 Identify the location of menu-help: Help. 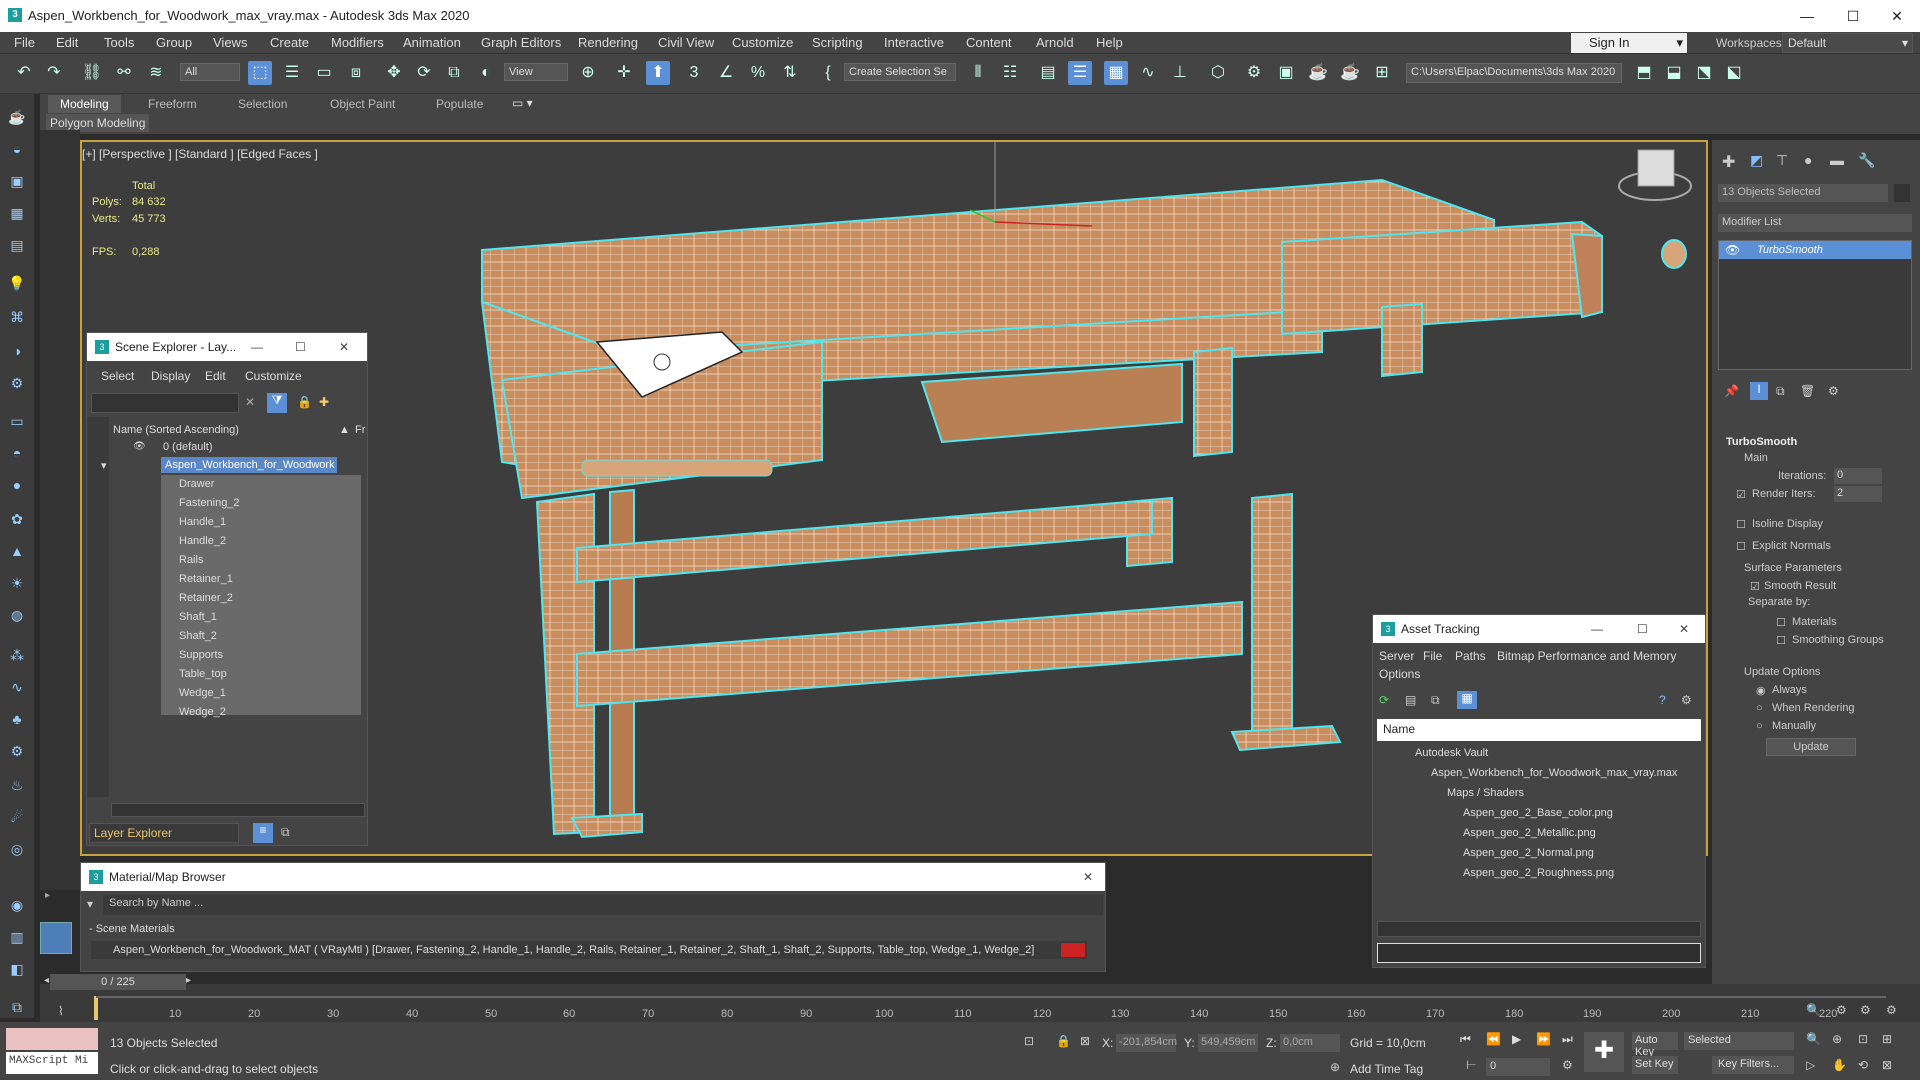
(1109, 42).